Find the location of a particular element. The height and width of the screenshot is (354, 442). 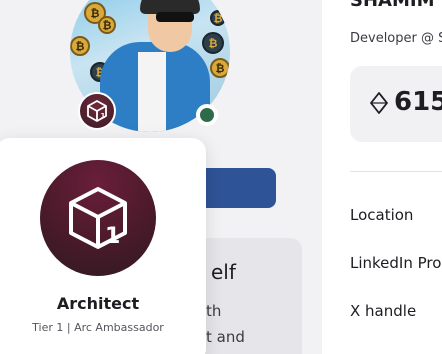

tier-badge-large: 1 is located at coordinates (98, 218).